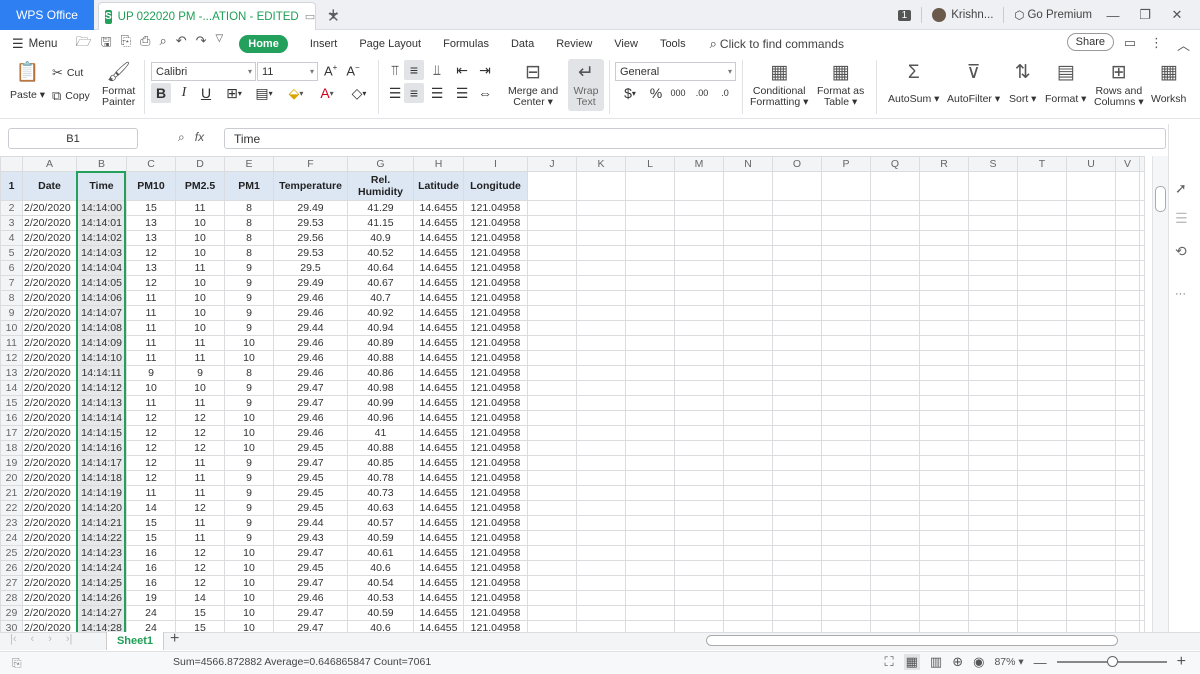 This screenshot has height=674, width=1200. I want to click on customize-dropdown-icon: ▽, so click(220, 44).